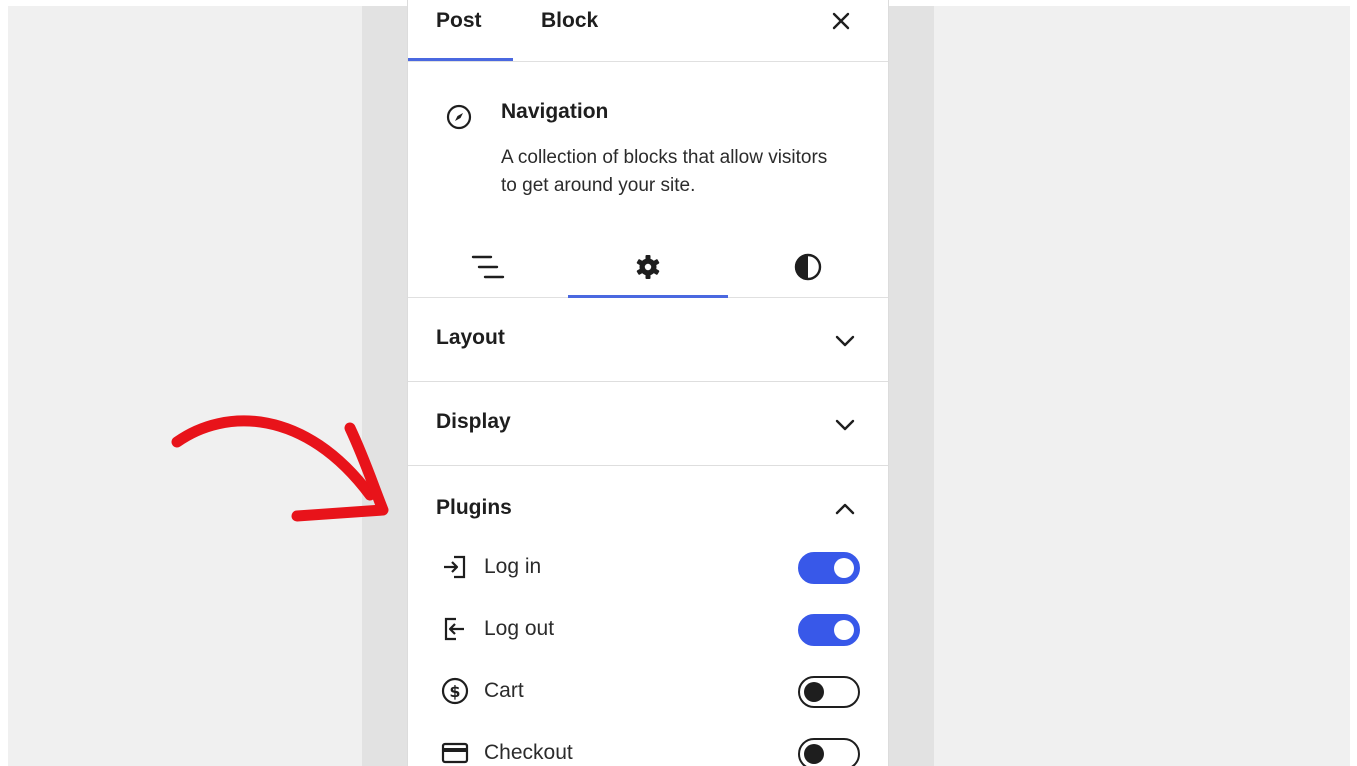 Image resolution: width=1357 pixels, height=766 pixels. I want to click on list-view-icon, so click(488, 267).